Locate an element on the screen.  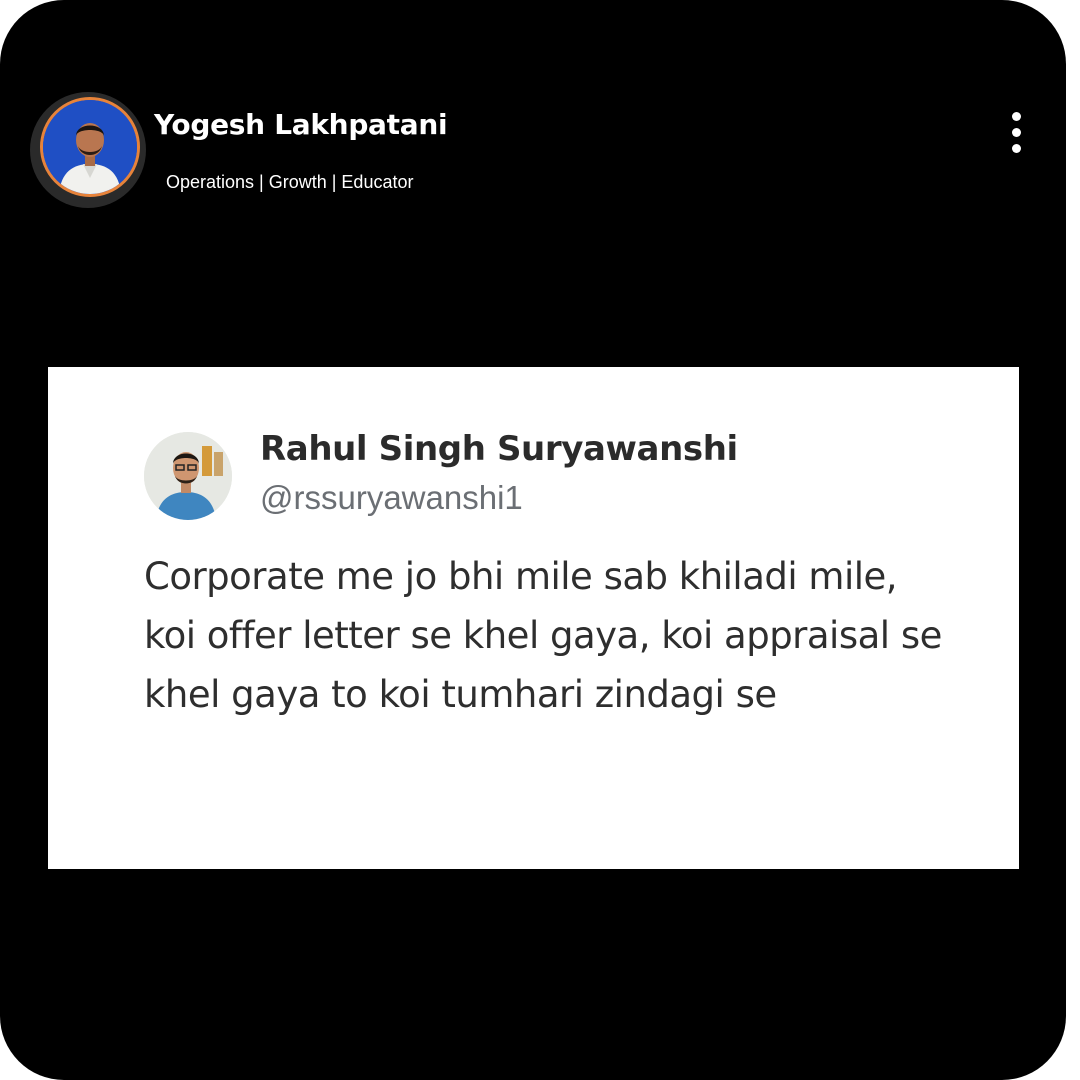
more-vertical-icon is located at coordinates (1016, 116).